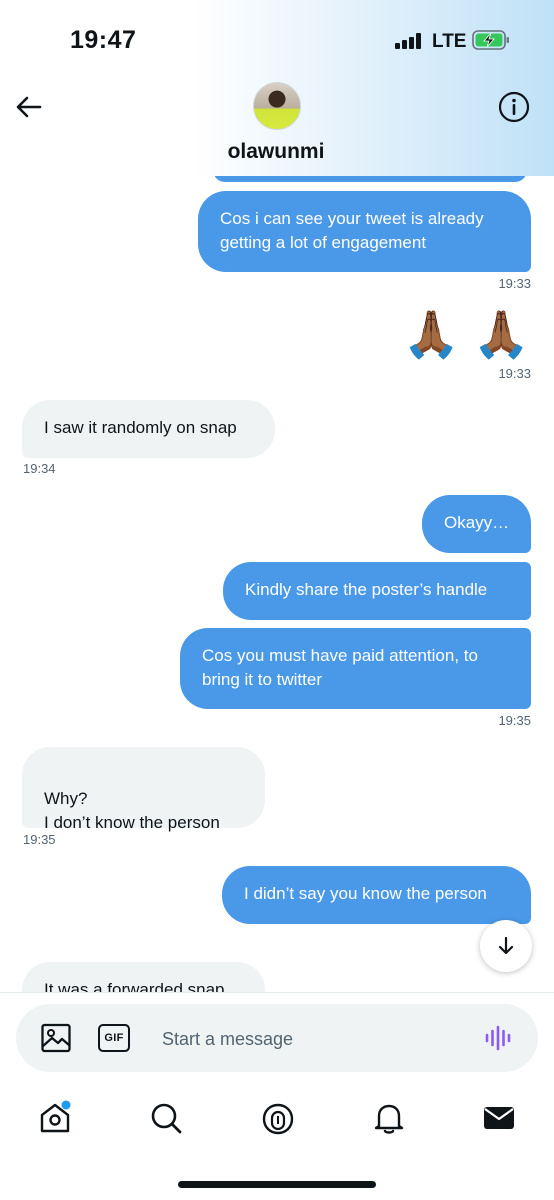 The width and height of the screenshot is (554, 1200). Describe the element at coordinates (29, 107) in the screenshot. I see `back-arrow-icon` at that location.